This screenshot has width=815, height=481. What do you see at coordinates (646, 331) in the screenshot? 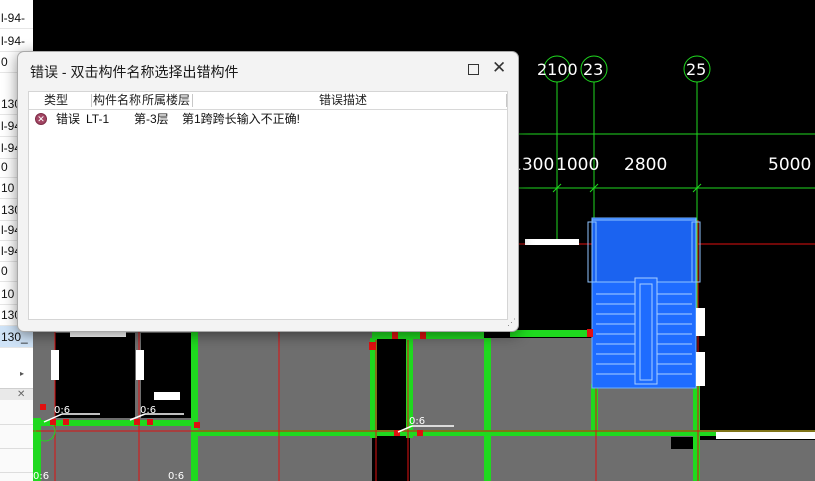
I see `stair-well` at bounding box center [646, 331].